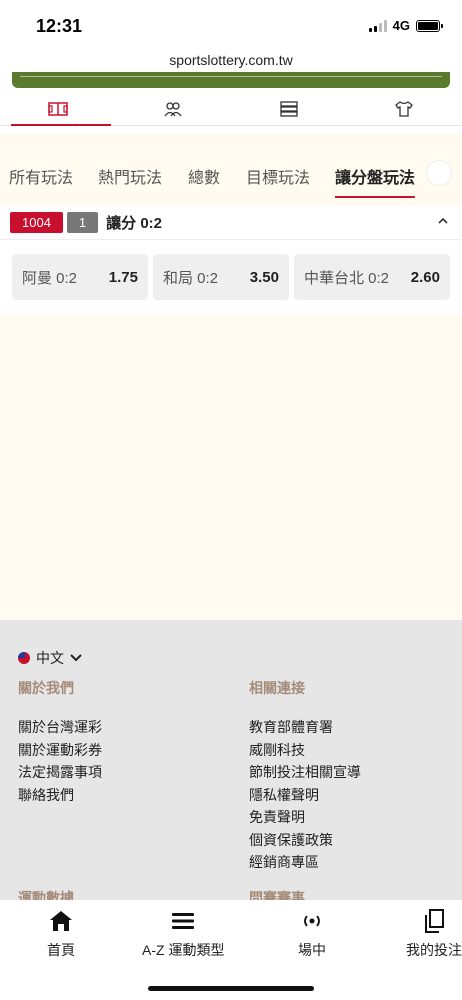  What do you see at coordinates (183, 934) in the screenshot?
I see `nav-sports-az: A-Z 運動類型` at bounding box center [183, 934].